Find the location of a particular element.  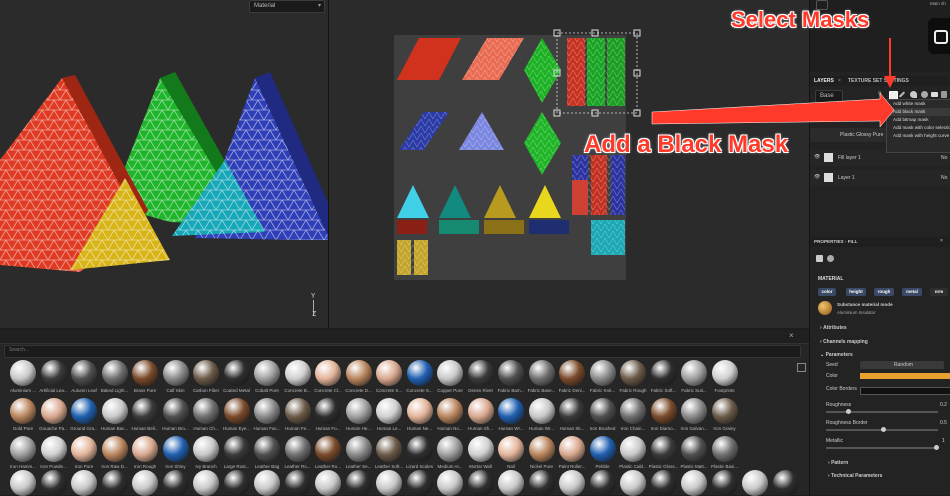

attributes-section: › Attributes is located at coordinates (833, 328).